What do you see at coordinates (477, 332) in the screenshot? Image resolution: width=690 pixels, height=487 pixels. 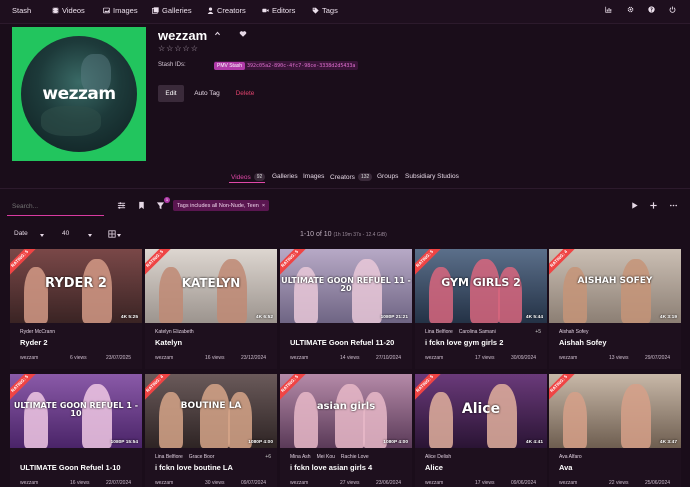 I see `performer-name: Carolina Samani` at bounding box center [477, 332].